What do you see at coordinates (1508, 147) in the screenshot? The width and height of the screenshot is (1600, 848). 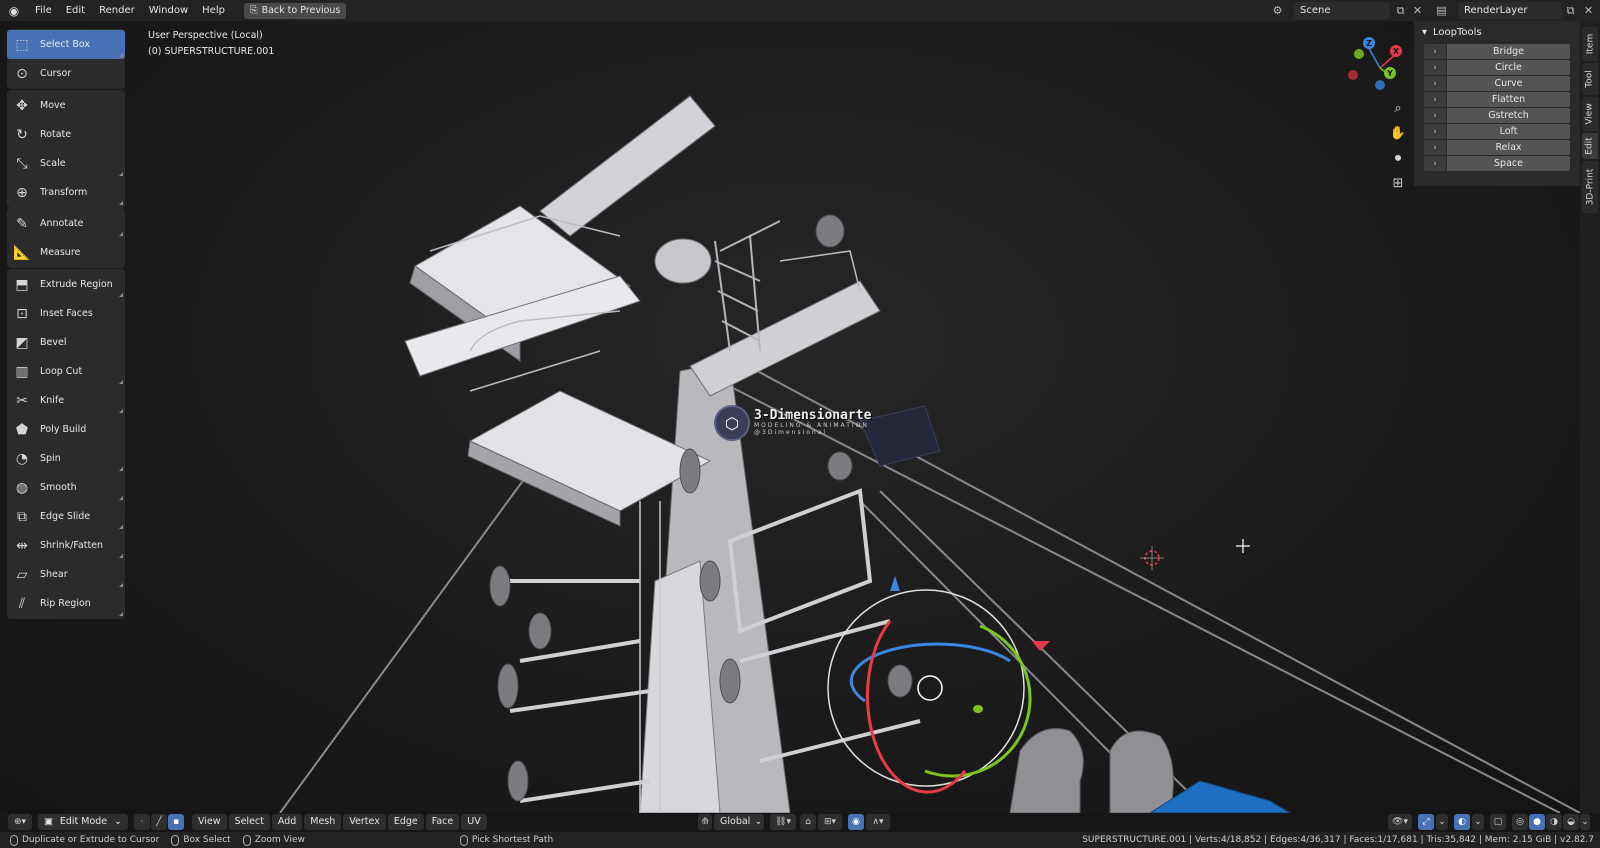 I see `looptools-relax-button: Relax` at bounding box center [1508, 147].